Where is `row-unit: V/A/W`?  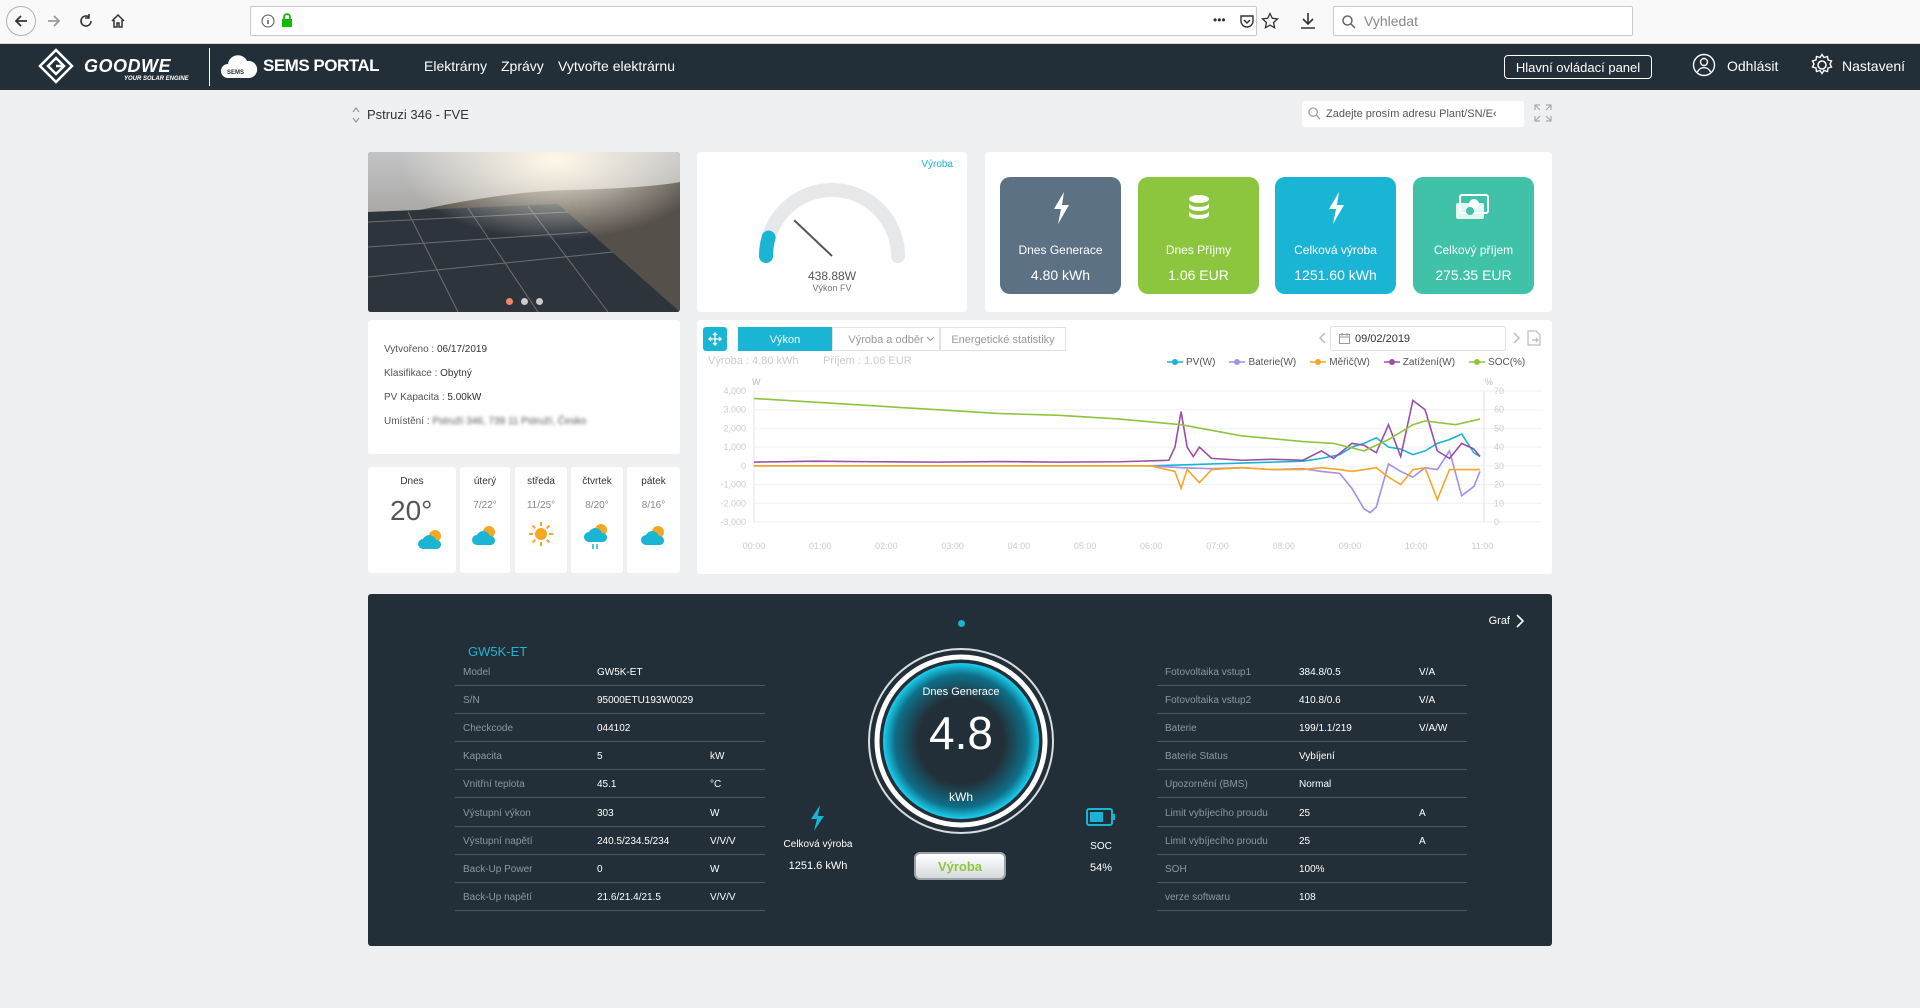
row-unit: V/A/W is located at coordinates (1433, 729).